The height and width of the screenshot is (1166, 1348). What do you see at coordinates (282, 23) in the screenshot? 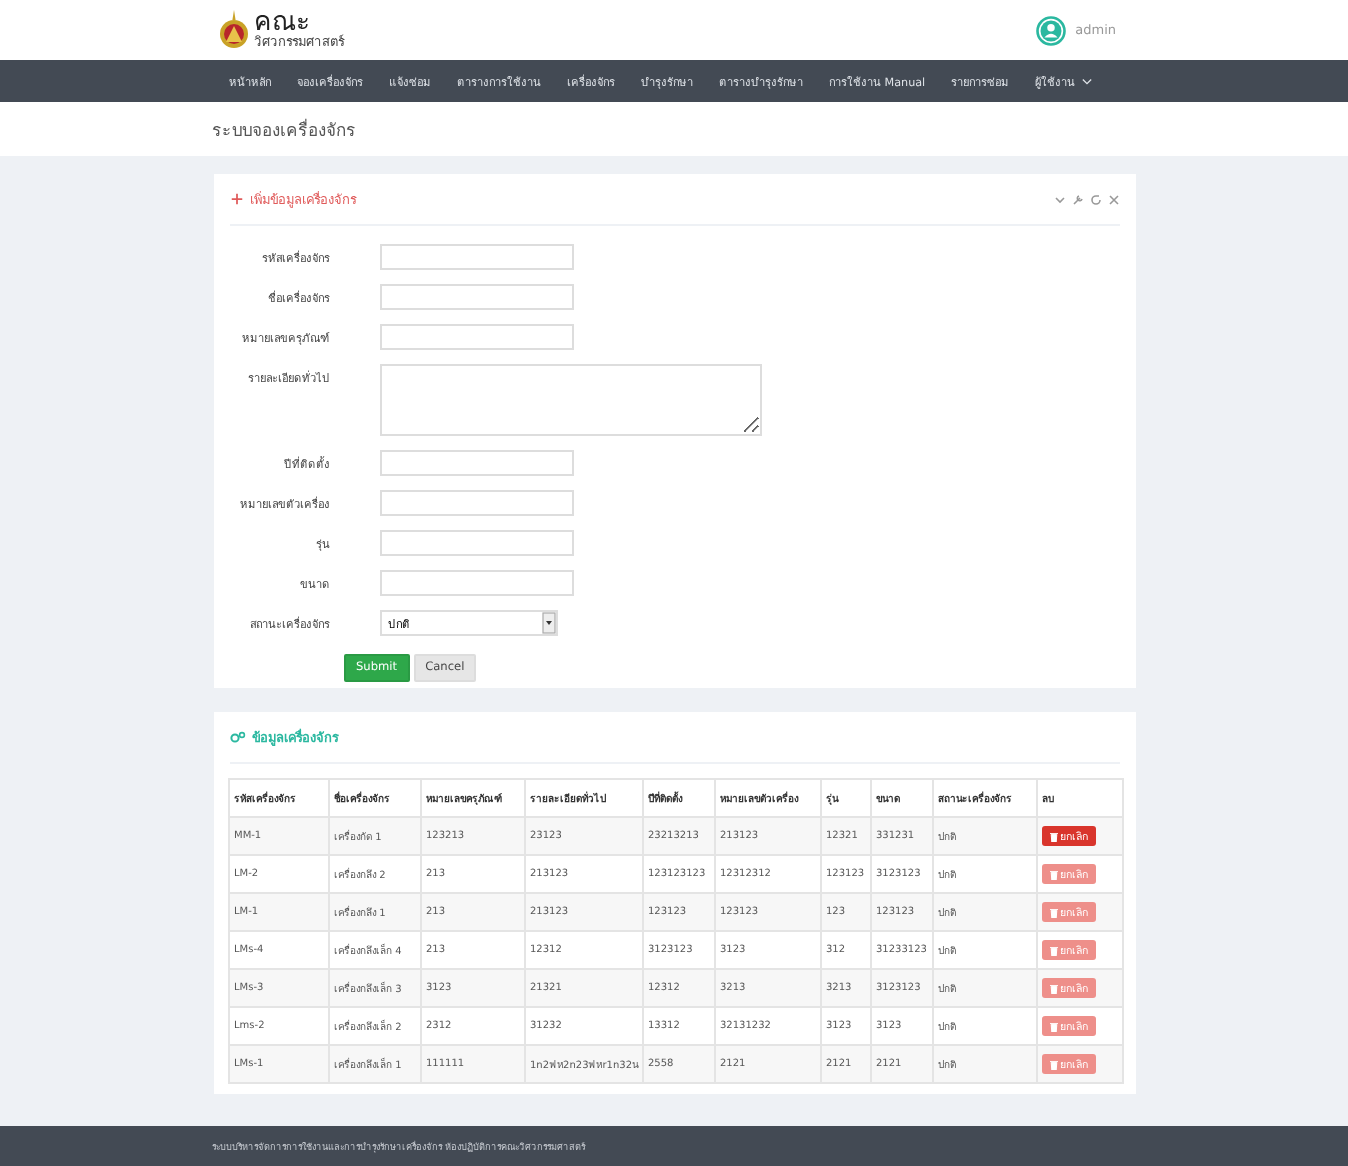
I see `logo-title: คณะ` at bounding box center [282, 23].